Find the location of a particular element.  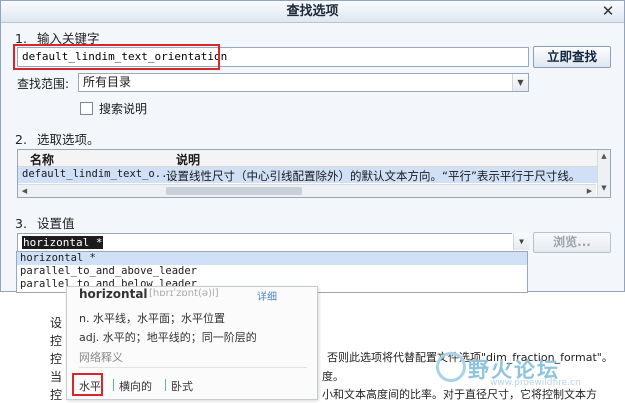

scroll-up-icon: ▲ is located at coordinates (604, 156).